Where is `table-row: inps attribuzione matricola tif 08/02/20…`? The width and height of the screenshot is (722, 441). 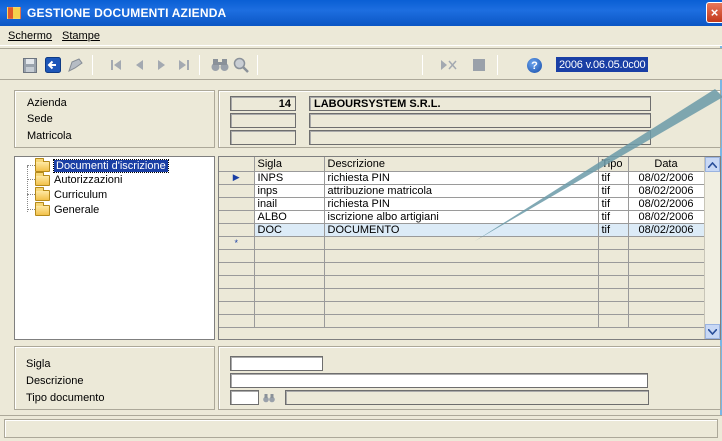 table-row: inps attribuzione matricola tif 08/02/20… is located at coordinates (462, 191).